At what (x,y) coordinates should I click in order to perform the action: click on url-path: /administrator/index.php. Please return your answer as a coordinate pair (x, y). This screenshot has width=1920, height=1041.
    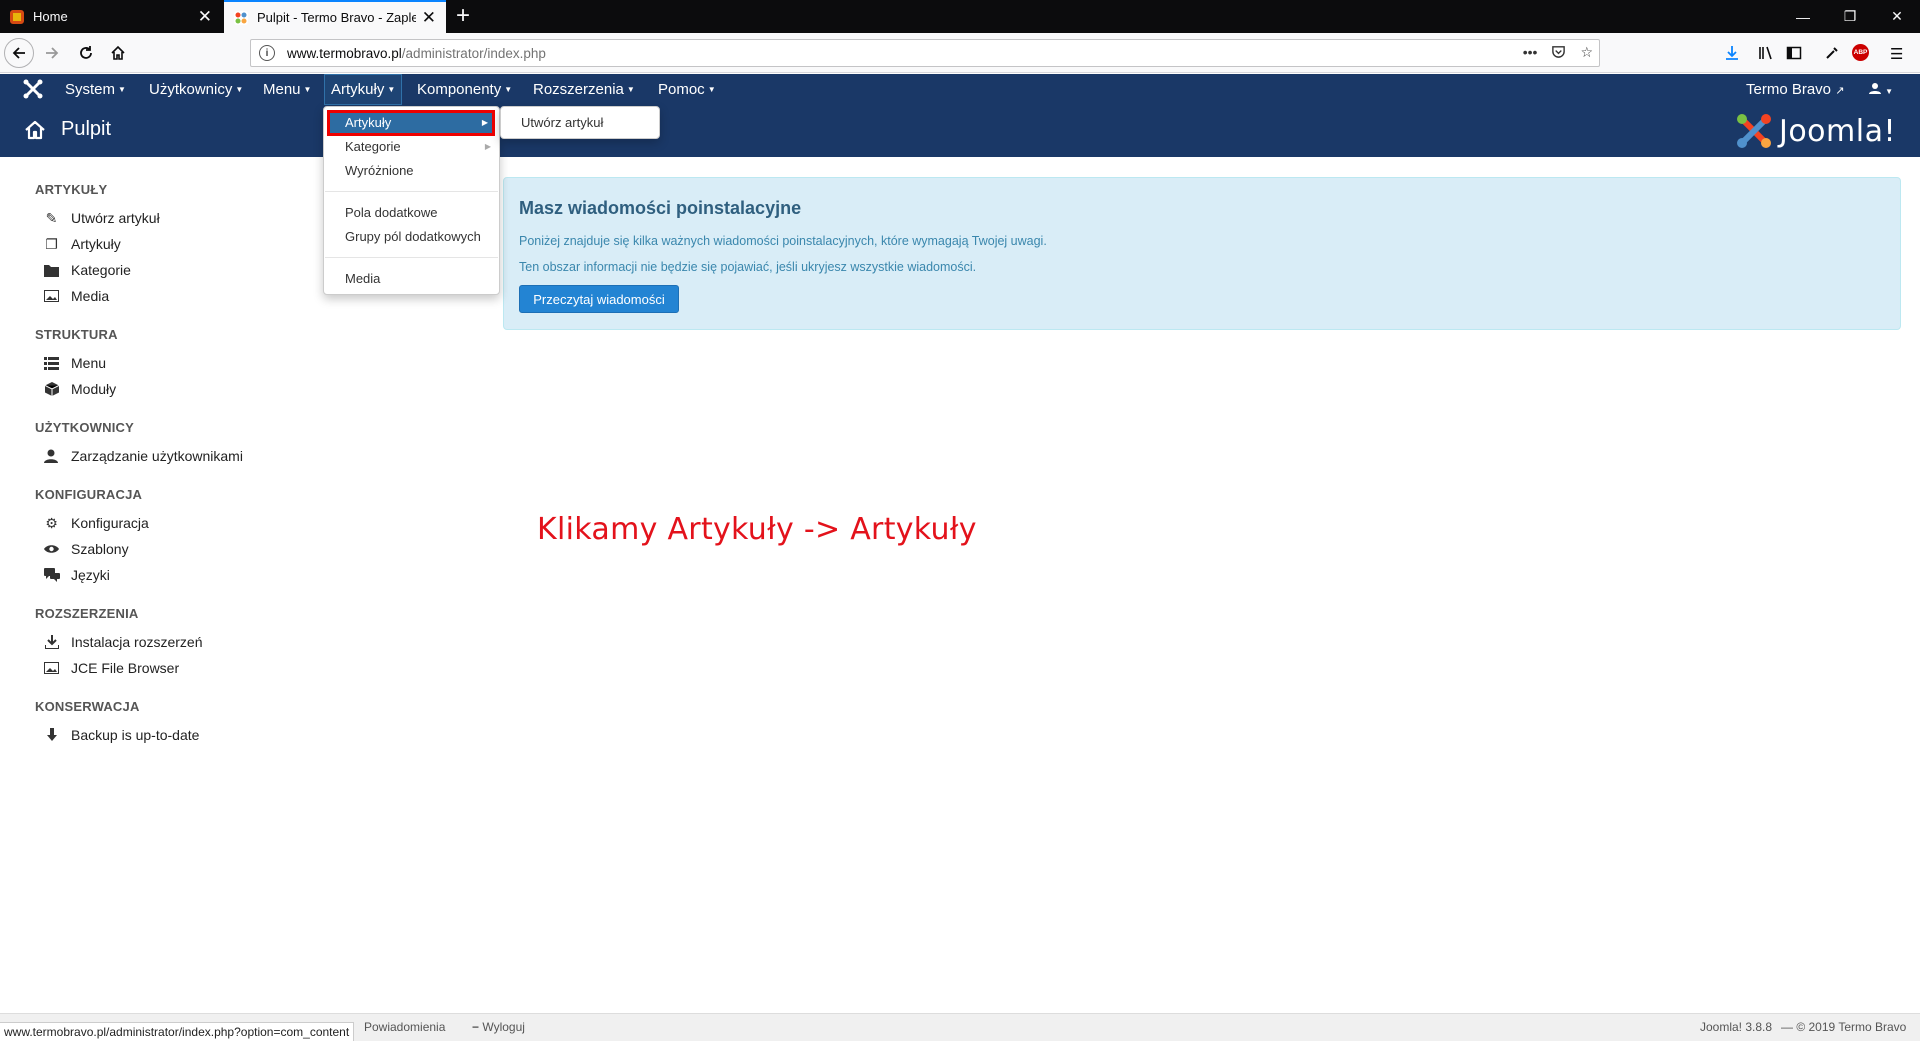
    Looking at the image, I should click on (473, 53).